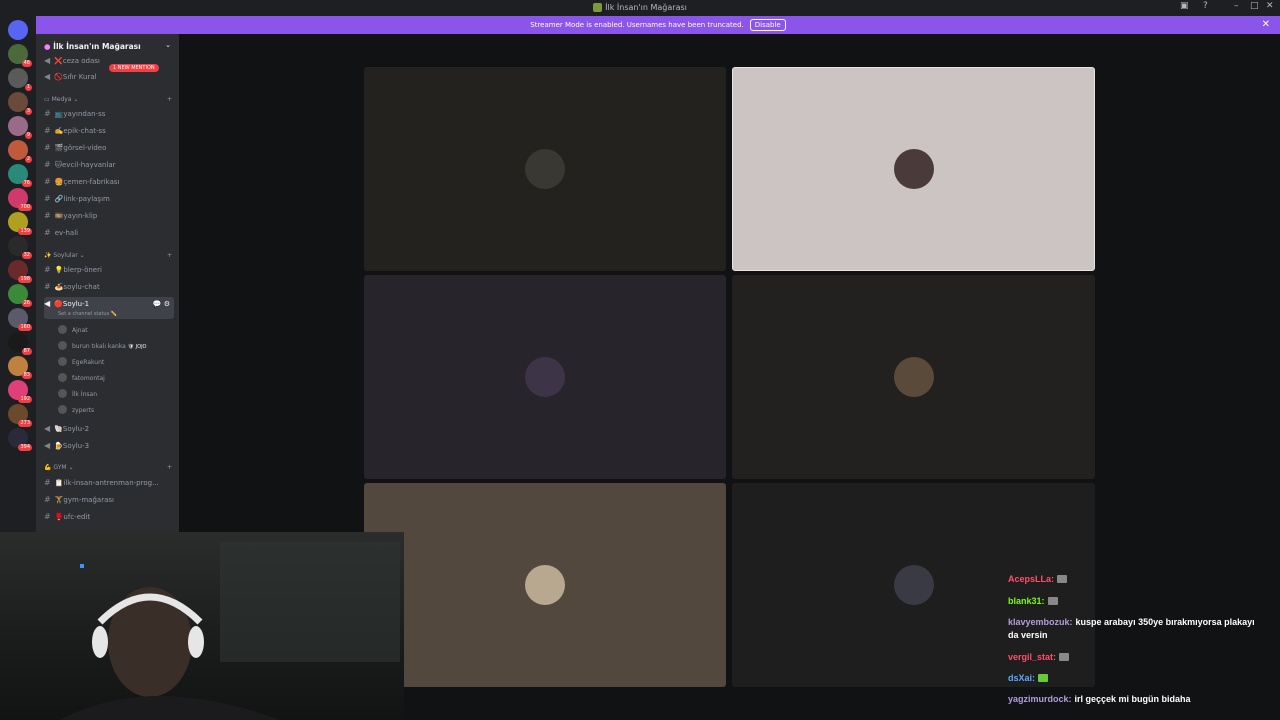 The height and width of the screenshot is (720, 1280). I want to click on minimize-icon: –, so click(1236, 6).